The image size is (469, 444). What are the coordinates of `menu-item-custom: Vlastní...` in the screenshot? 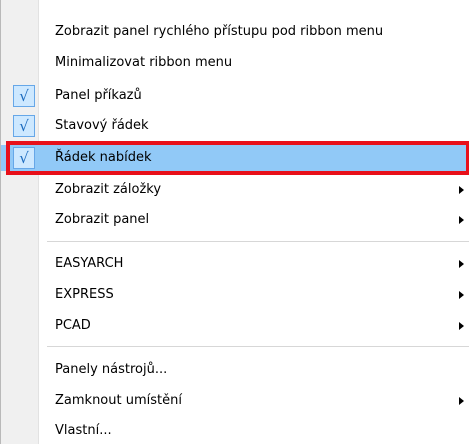 It's located at (235, 431).